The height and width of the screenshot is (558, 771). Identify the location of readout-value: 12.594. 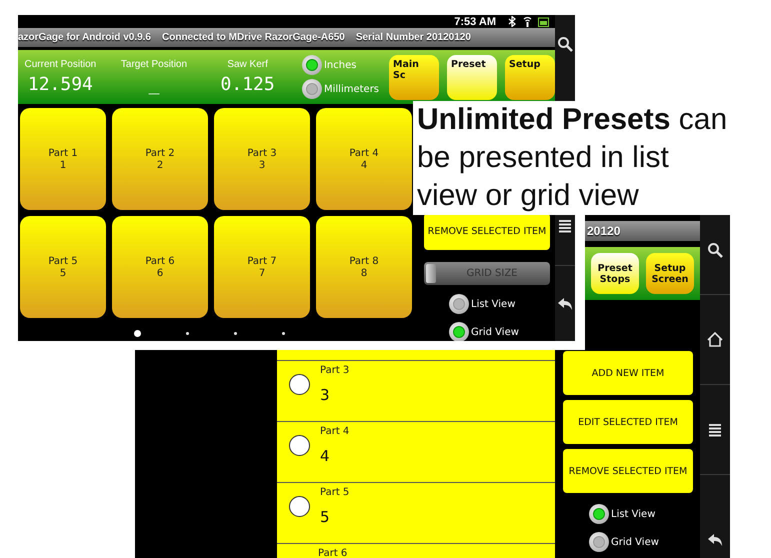
(60, 84).